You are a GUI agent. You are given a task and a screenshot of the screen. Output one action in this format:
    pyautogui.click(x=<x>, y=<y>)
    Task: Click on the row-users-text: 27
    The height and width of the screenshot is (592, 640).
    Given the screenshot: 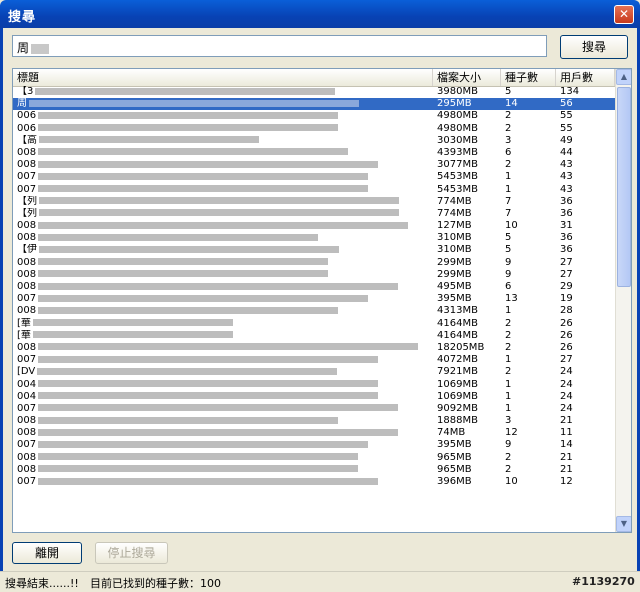 What is the action you would take?
    pyautogui.click(x=566, y=360)
    